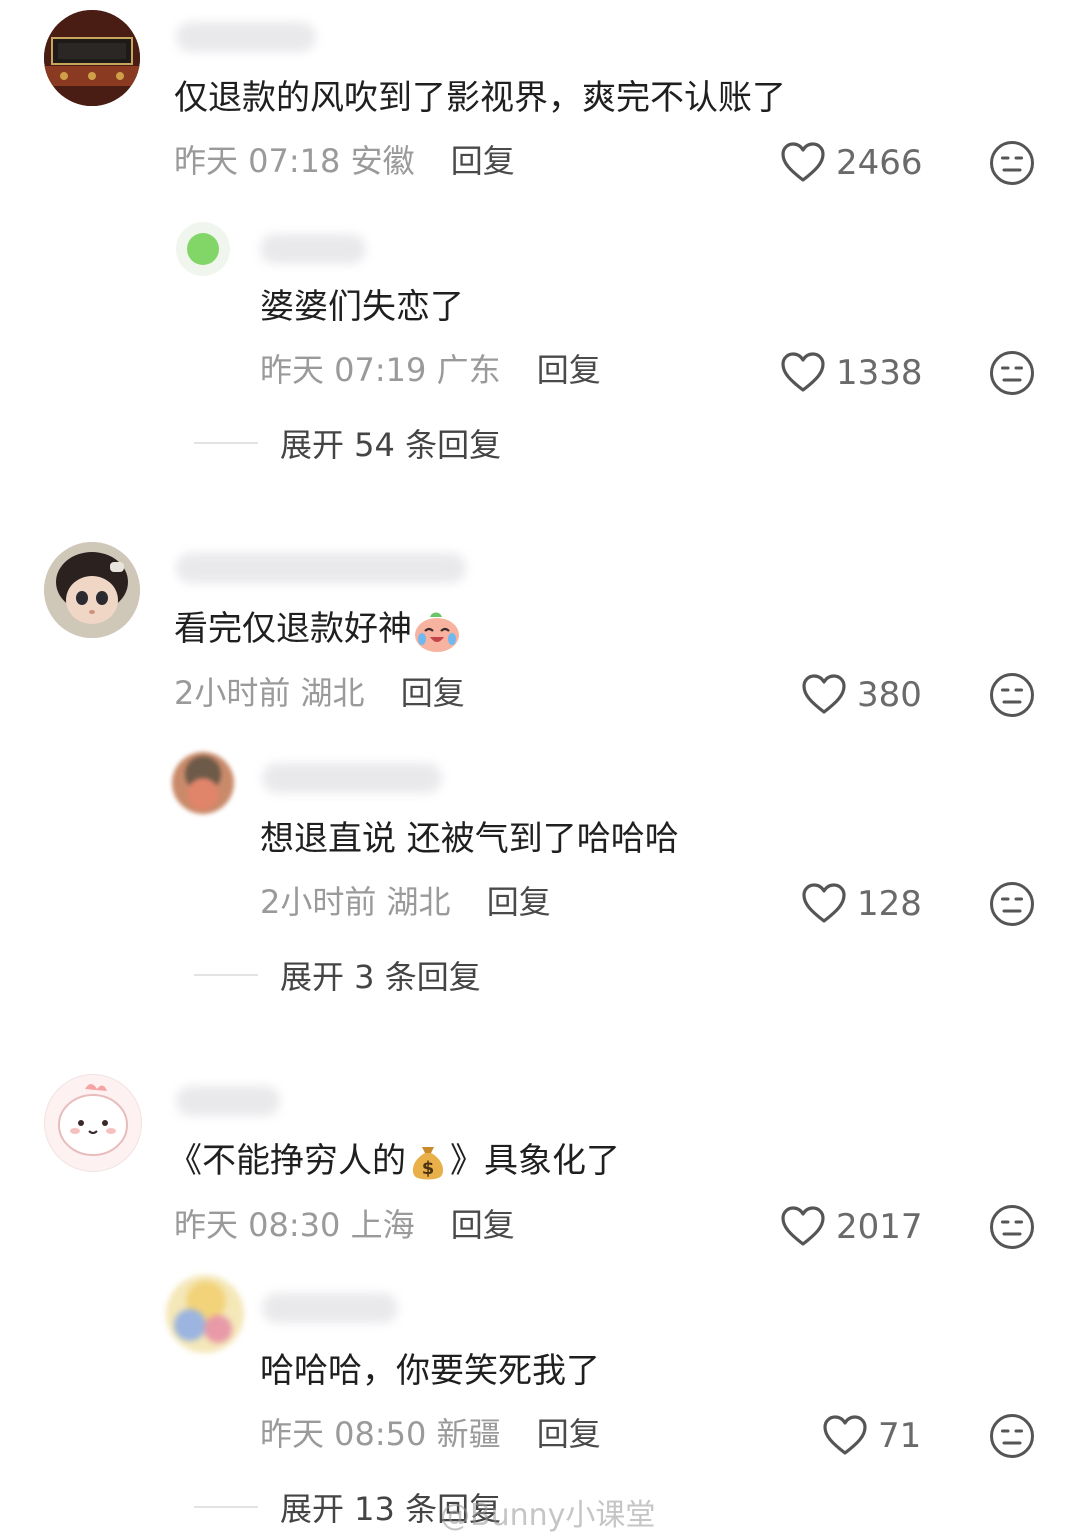 This screenshot has height=1538, width=1080. Describe the element at coordinates (879, 373) in the screenshot. I see `like-count: 1338` at that location.